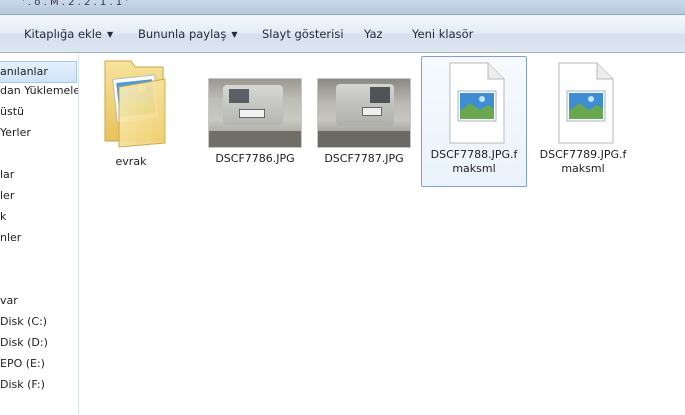 This screenshot has width=685, height=415. I want to click on nav-item-label: Disk (F:), so click(22, 384).